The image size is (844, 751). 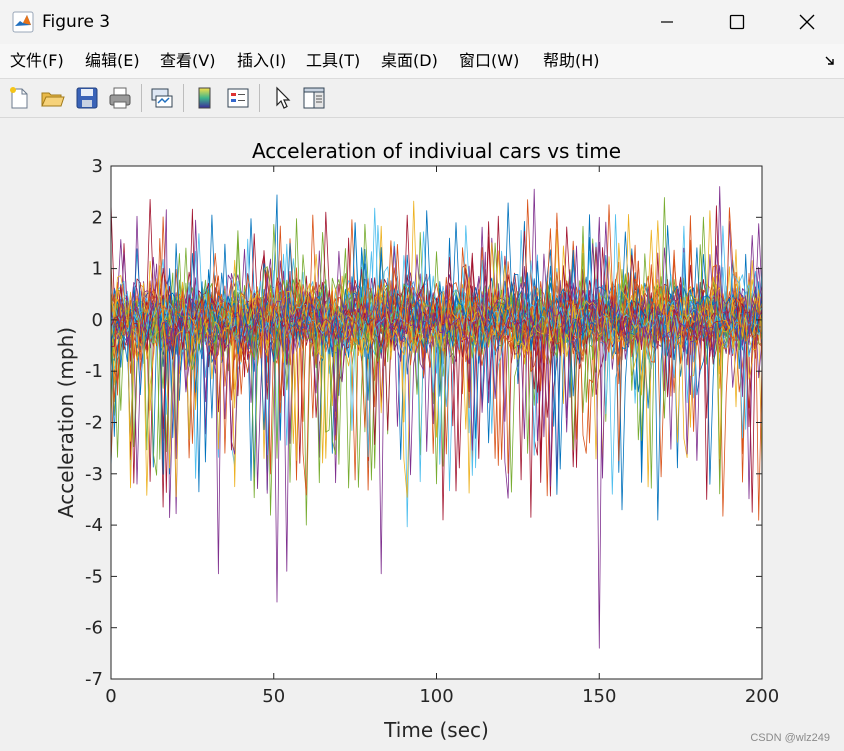 I want to click on y-tick-label: -6, so click(x=94, y=628).